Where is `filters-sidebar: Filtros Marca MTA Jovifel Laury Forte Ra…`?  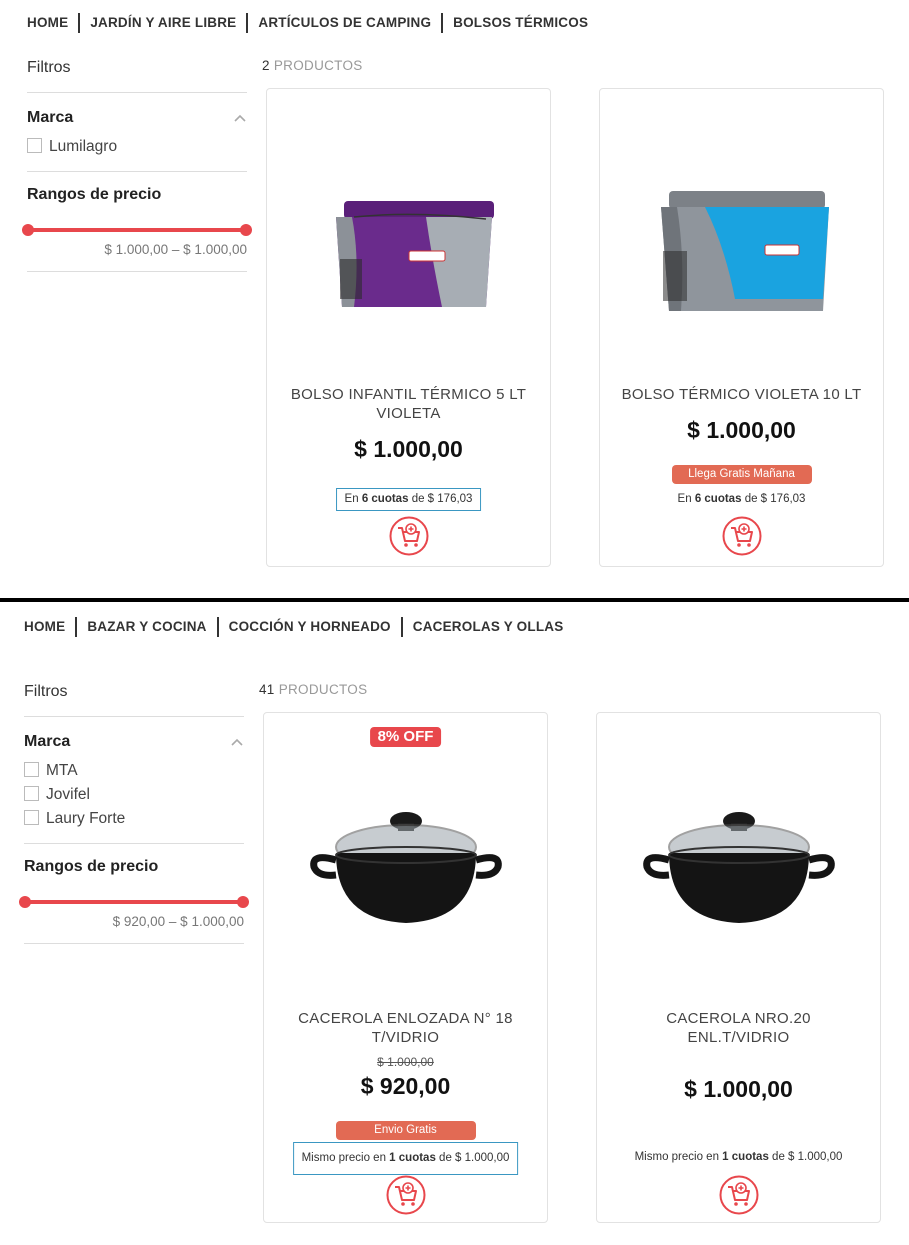 filters-sidebar: Filtros Marca MTA Jovifel Laury Forte Ra… is located at coordinates (134, 811).